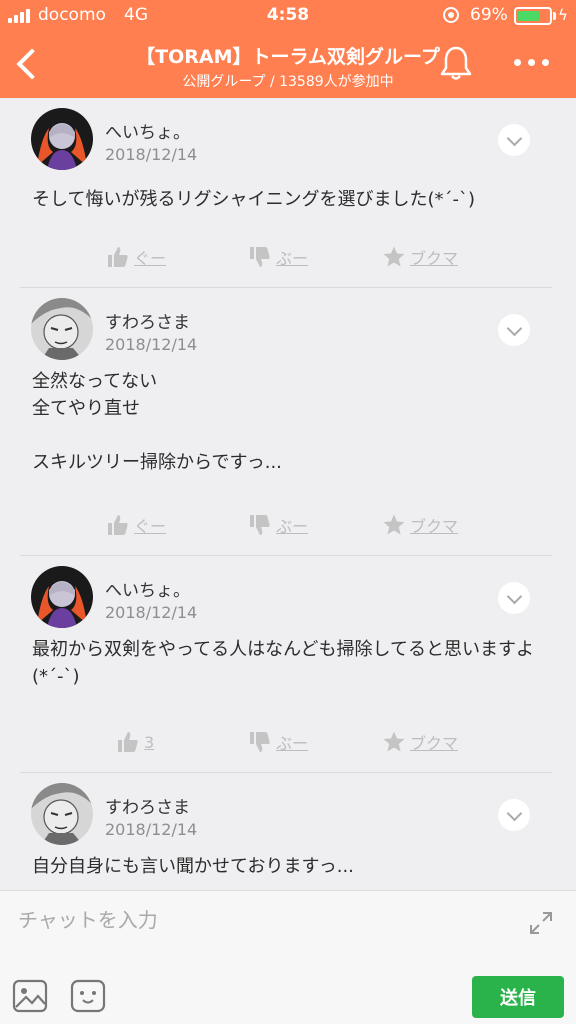 Image resolution: width=576 pixels, height=1024 pixels. I want to click on emoji-icon, so click(88, 996).